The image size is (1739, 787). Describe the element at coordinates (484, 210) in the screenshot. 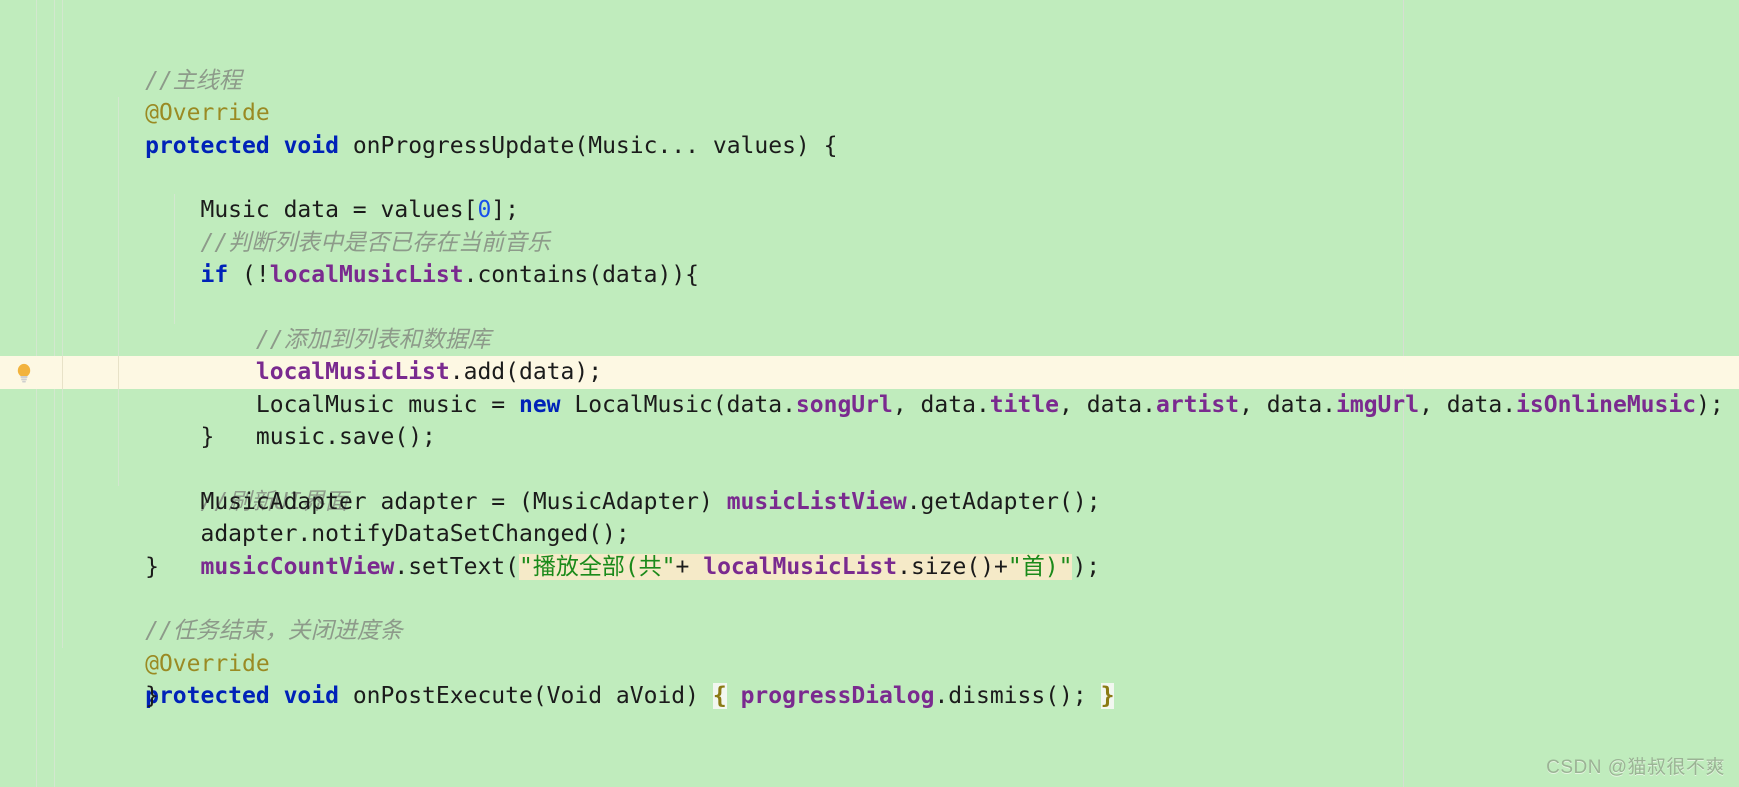

I see `token-number: 0` at that location.